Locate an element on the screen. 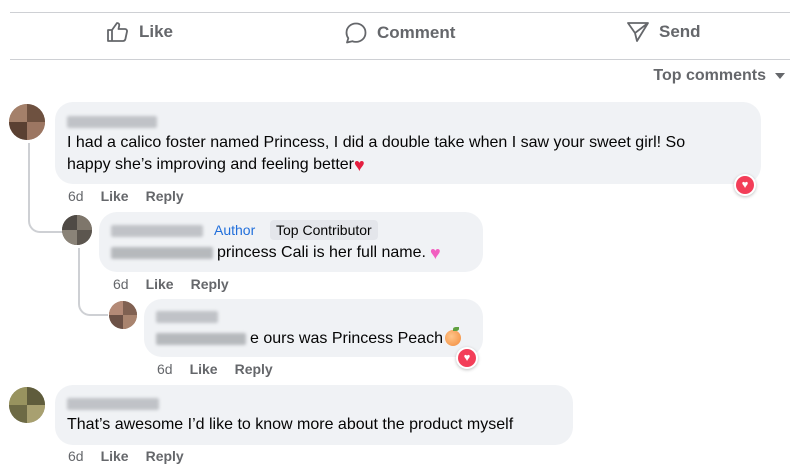  comment-text-line: e ours was Princess Peach is located at coordinates (308, 338).